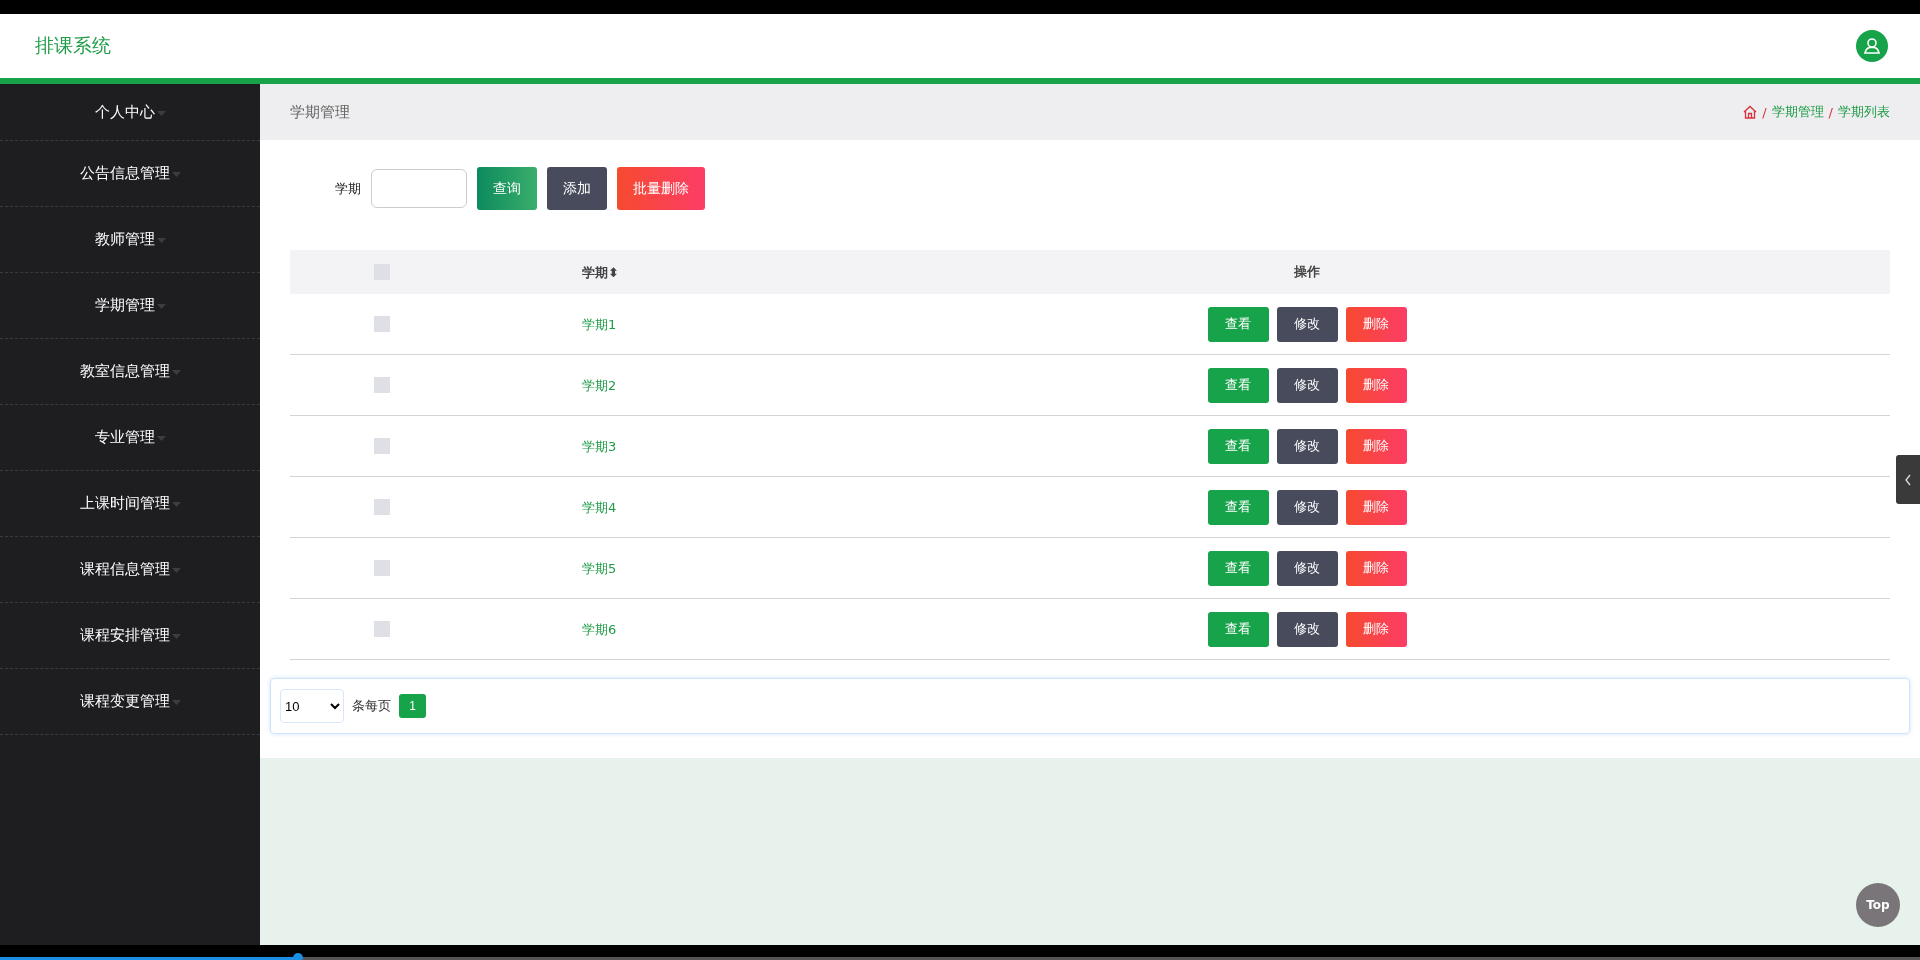  I want to click on per-page-label: 条每页, so click(371, 706).